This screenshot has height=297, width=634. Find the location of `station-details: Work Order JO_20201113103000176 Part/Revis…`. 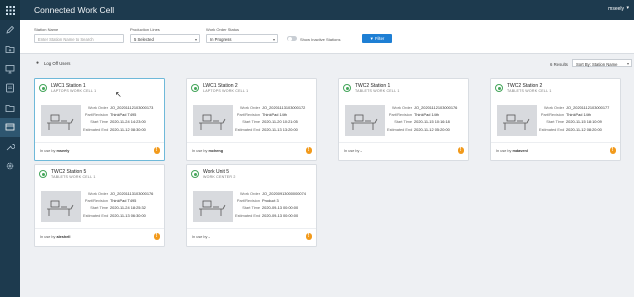

station-details: Work Order JO_20201113103000176 Part/Revis… is located at coordinates (123, 204).